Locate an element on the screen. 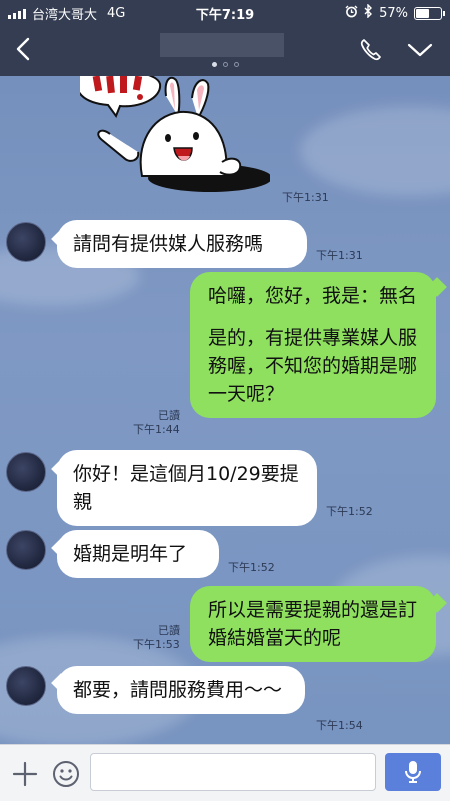 The image size is (450, 801). bluetooth-icon is located at coordinates (368, 12).